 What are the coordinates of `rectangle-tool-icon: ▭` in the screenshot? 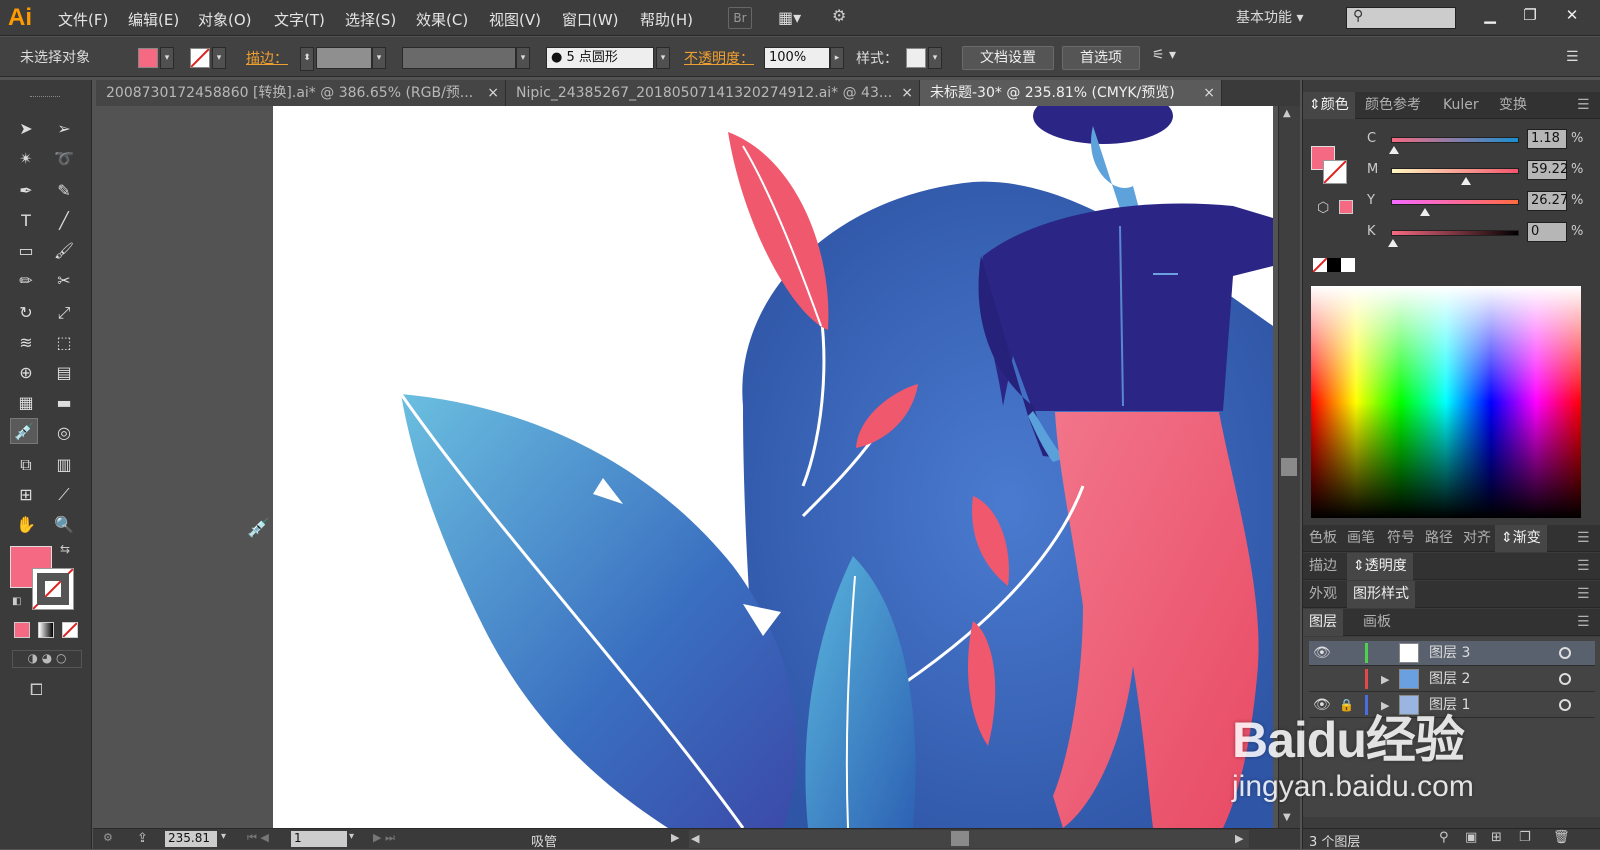 It's located at (26, 251).